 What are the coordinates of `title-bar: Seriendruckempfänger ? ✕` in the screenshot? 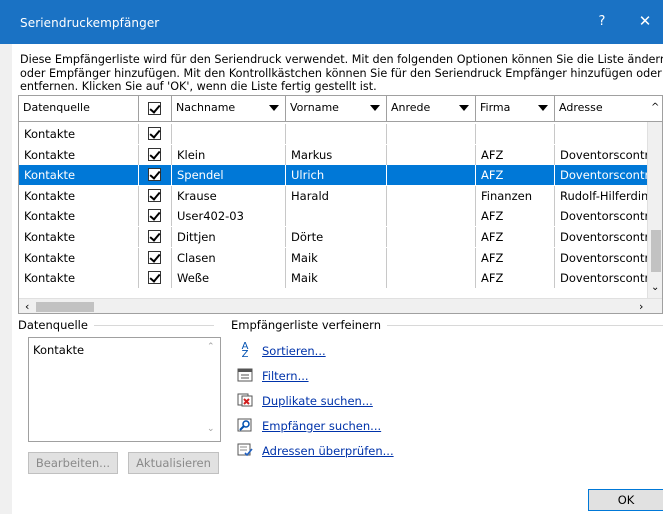 It's located at (331, 22).